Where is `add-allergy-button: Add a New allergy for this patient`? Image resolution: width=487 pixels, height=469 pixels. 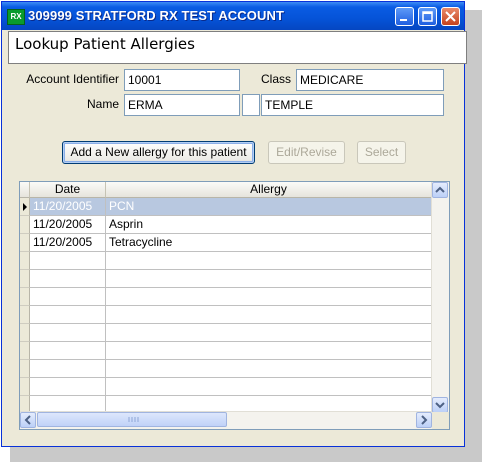
add-allergy-button: Add a New allergy for this patient is located at coordinates (158, 152).